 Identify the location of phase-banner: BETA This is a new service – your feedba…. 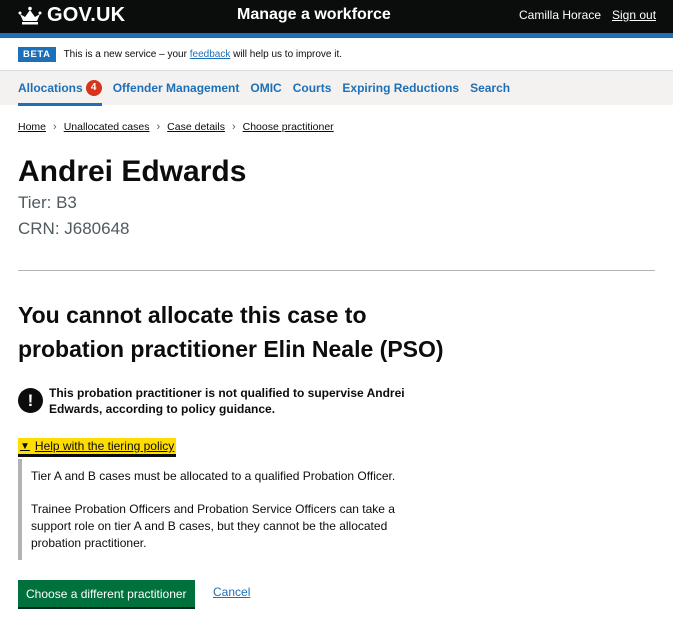
(336, 54).